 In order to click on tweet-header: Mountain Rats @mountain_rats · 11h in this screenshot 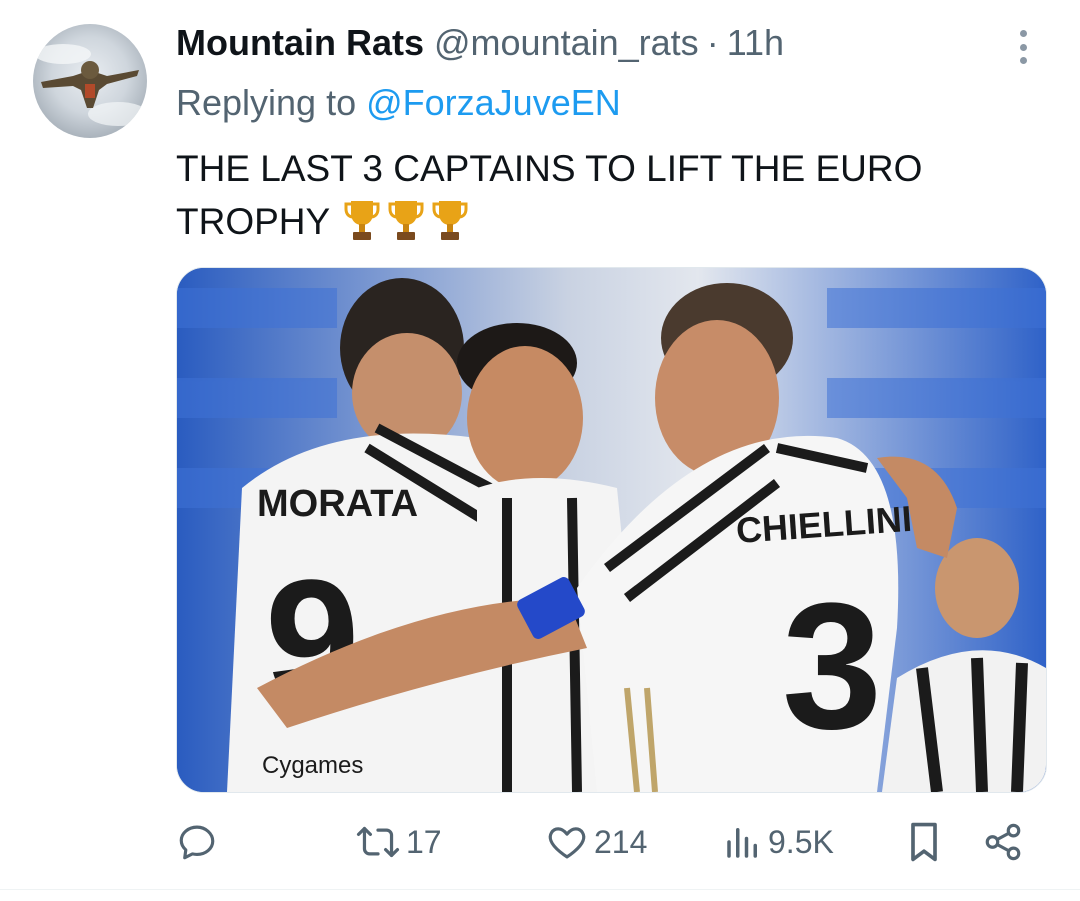, I will do `click(480, 44)`.